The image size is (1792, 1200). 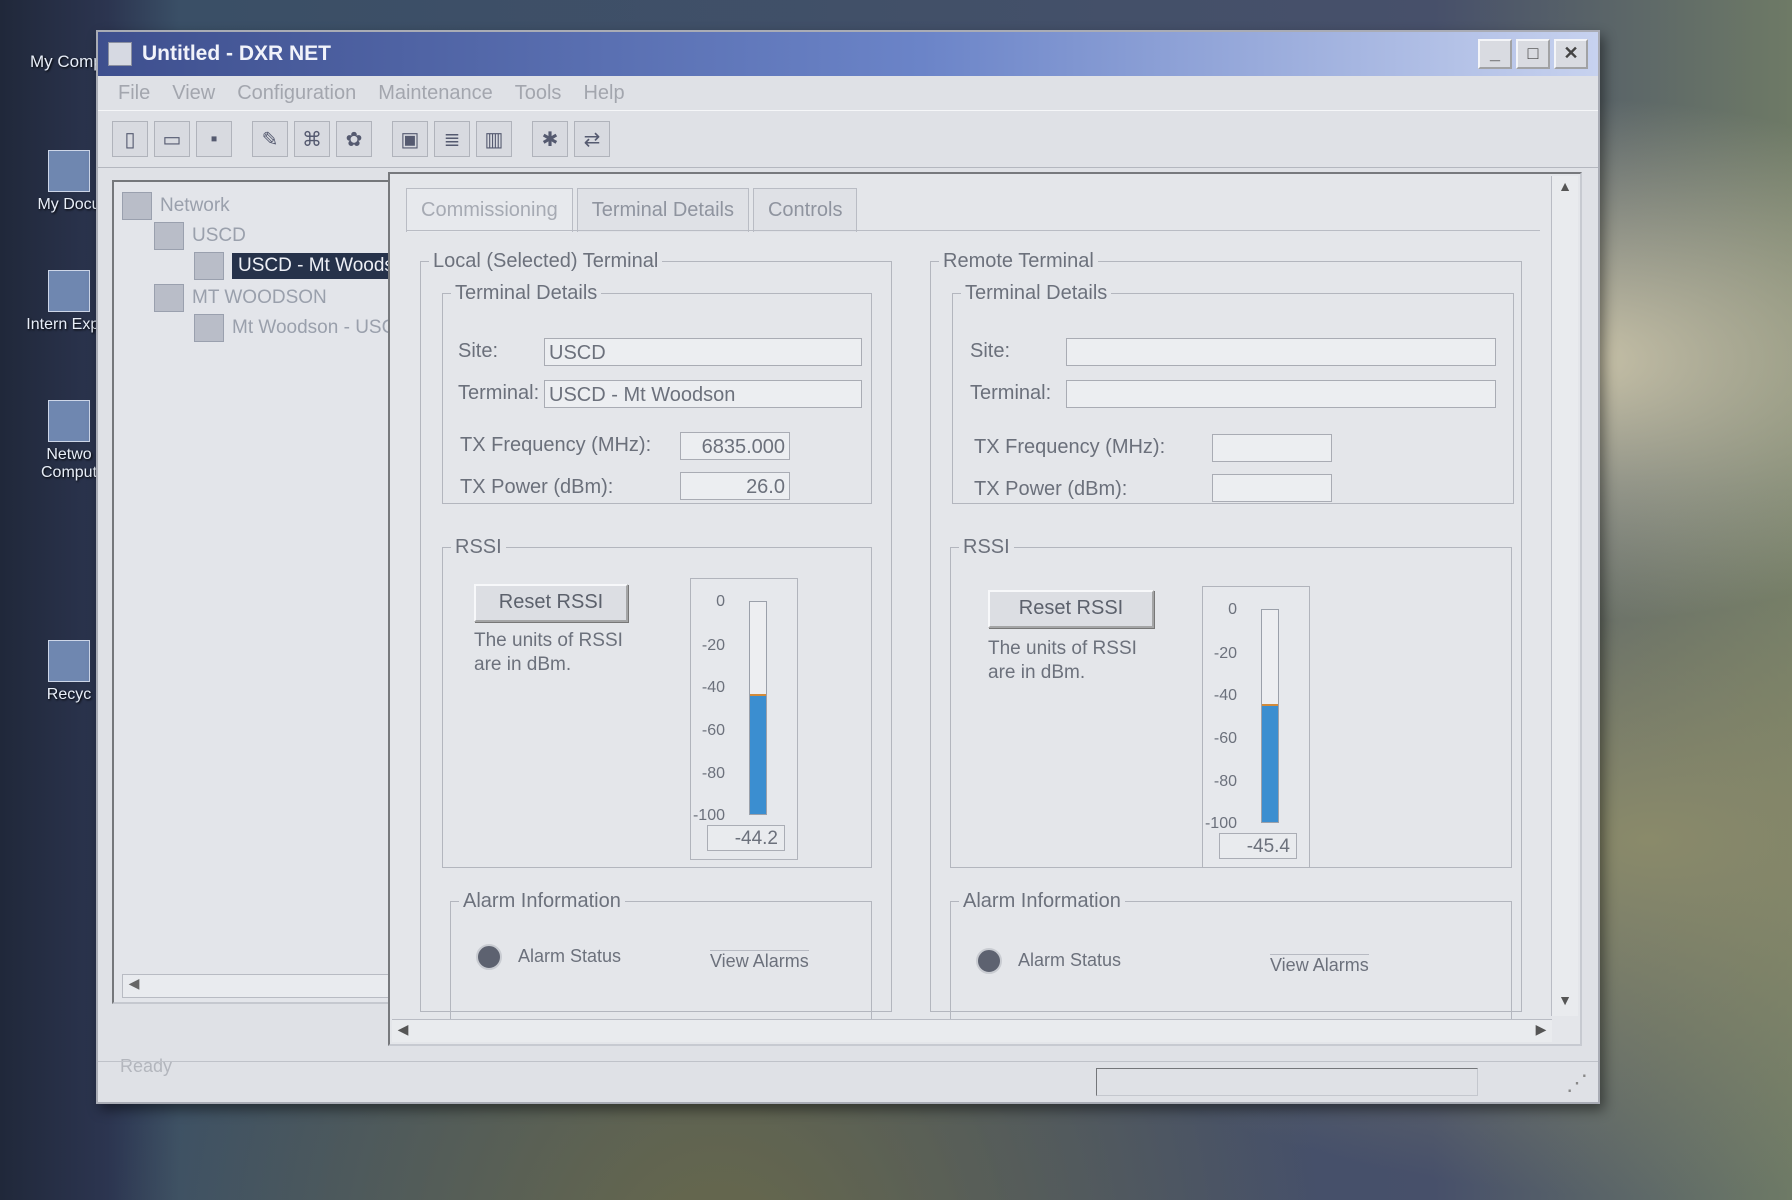 What do you see at coordinates (294, 328) in the screenshot?
I see `tree-item-mt-woodson-uscd: Mt Woodson - USC` at bounding box center [294, 328].